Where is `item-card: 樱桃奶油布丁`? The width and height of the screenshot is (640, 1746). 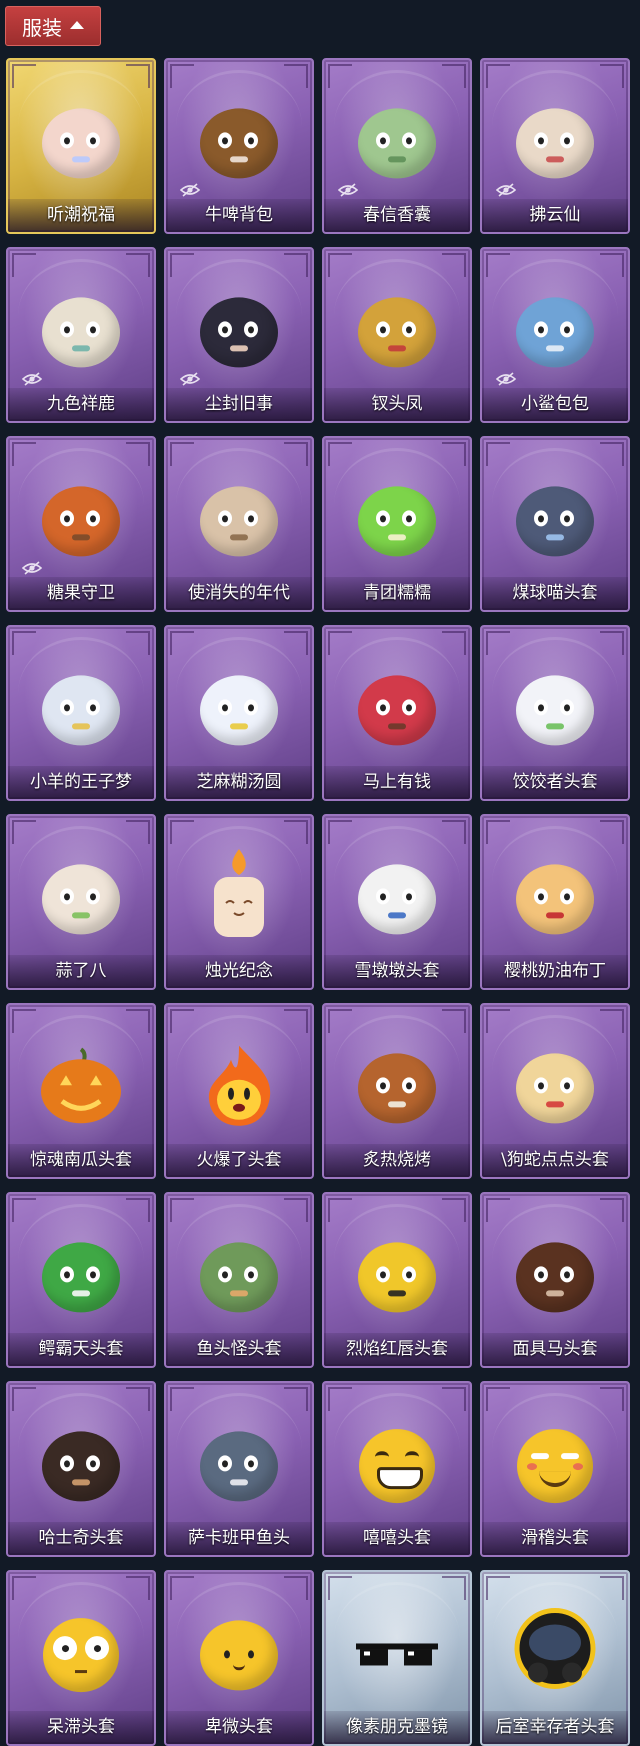
item-card: 樱桃奶油布丁 is located at coordinates (555, 902).